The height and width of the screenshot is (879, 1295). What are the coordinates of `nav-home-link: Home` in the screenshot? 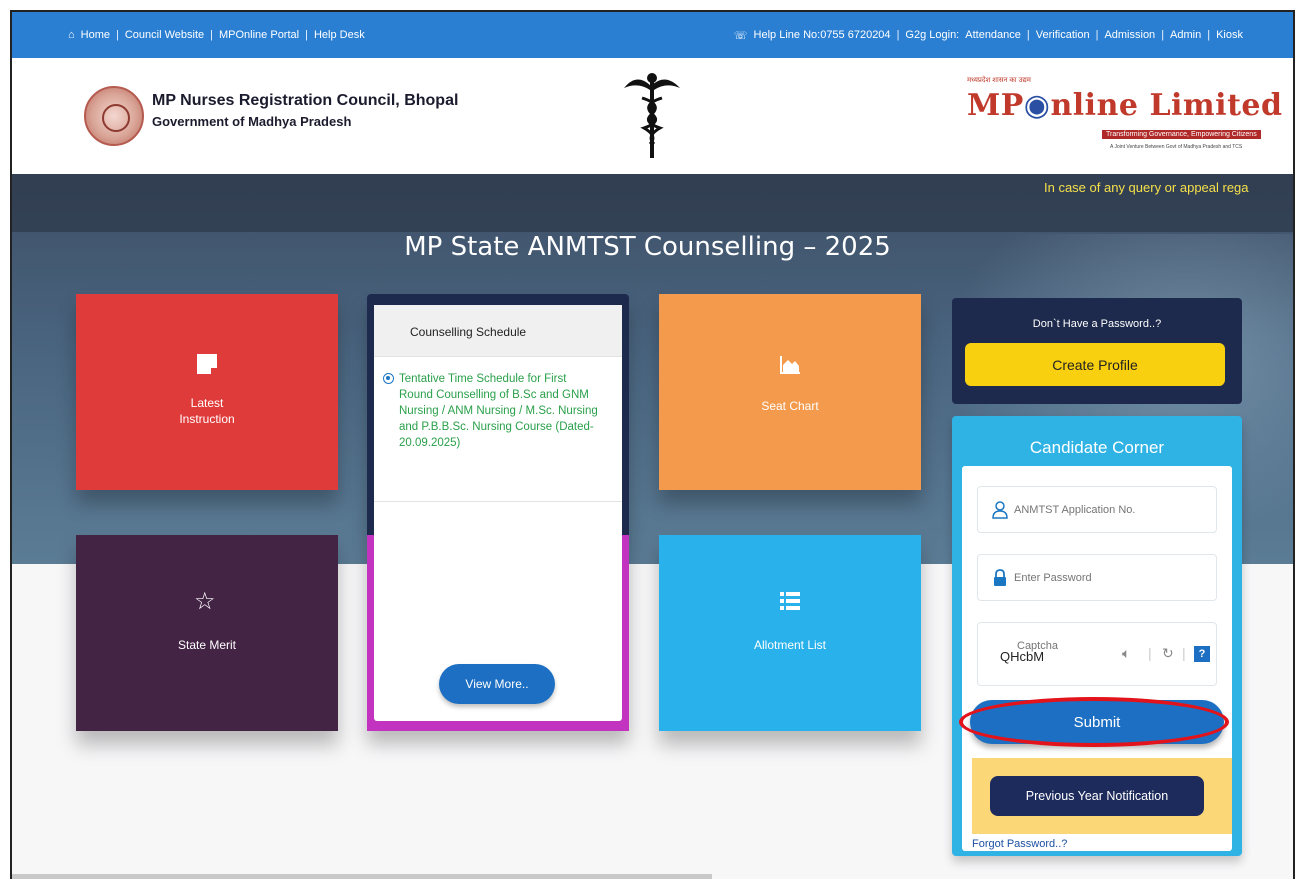 It's located at (95, 35).